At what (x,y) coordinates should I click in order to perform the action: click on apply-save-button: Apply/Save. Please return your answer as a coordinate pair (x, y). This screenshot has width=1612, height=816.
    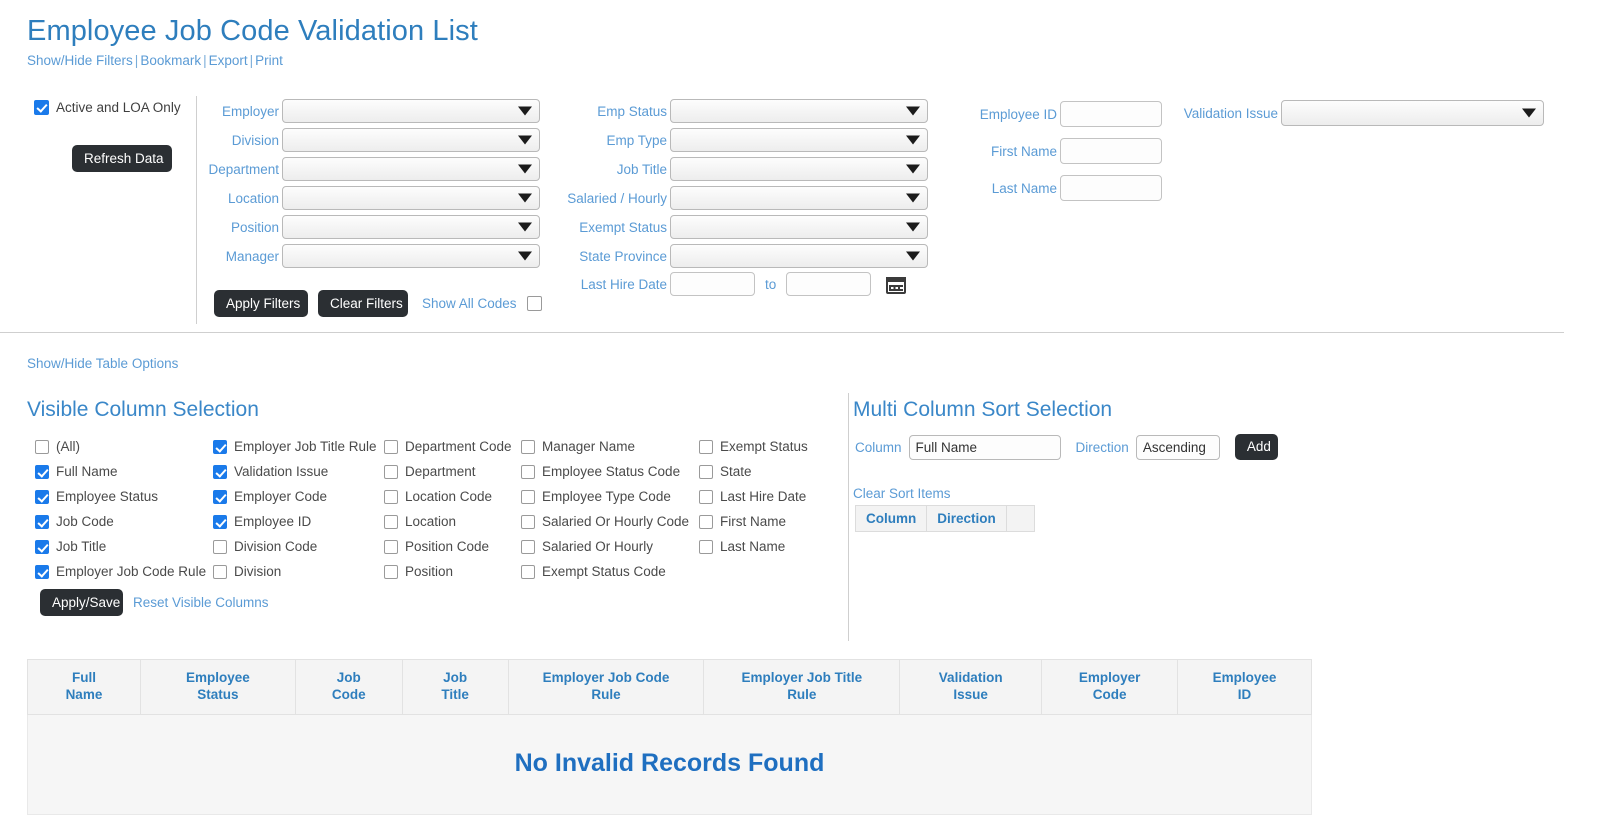
    Looking at the image, I should click on (81, 602).